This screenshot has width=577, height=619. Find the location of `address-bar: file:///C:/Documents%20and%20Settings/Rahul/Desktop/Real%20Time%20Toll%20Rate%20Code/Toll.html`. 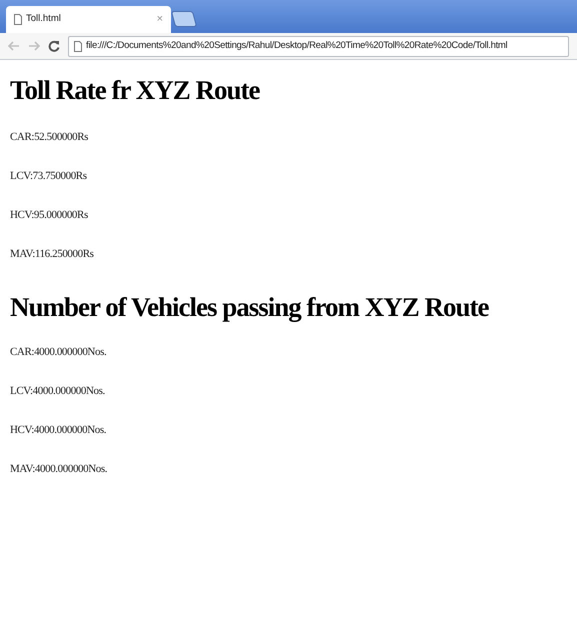

address-bar: file:///C:/Documents%20and%20Settings/Rahul/Desktop/Real%20Time%20Toll%20Rate%20Code/Toll.html is located at coordinates (318, 46).